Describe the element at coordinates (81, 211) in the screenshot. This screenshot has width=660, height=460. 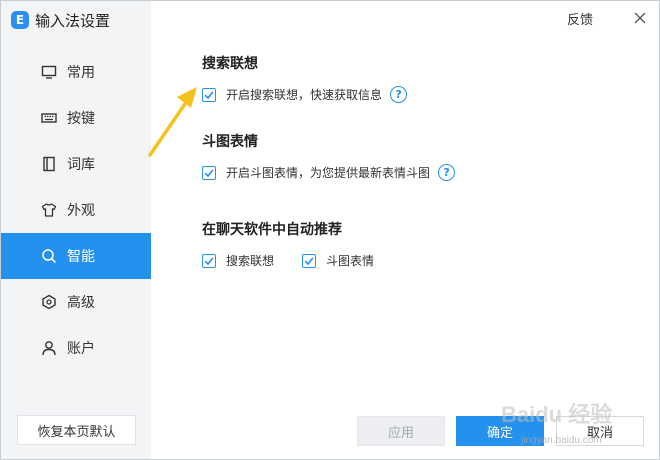
I see `sidebar-item-label: 外观` at that location.